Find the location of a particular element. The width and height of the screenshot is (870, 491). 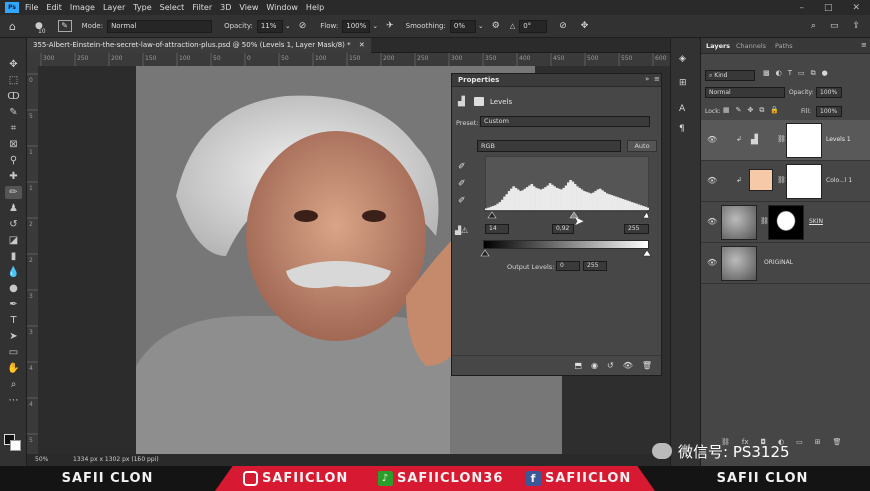

visibility-icon: 👁 is located at coordinates (628, 365).